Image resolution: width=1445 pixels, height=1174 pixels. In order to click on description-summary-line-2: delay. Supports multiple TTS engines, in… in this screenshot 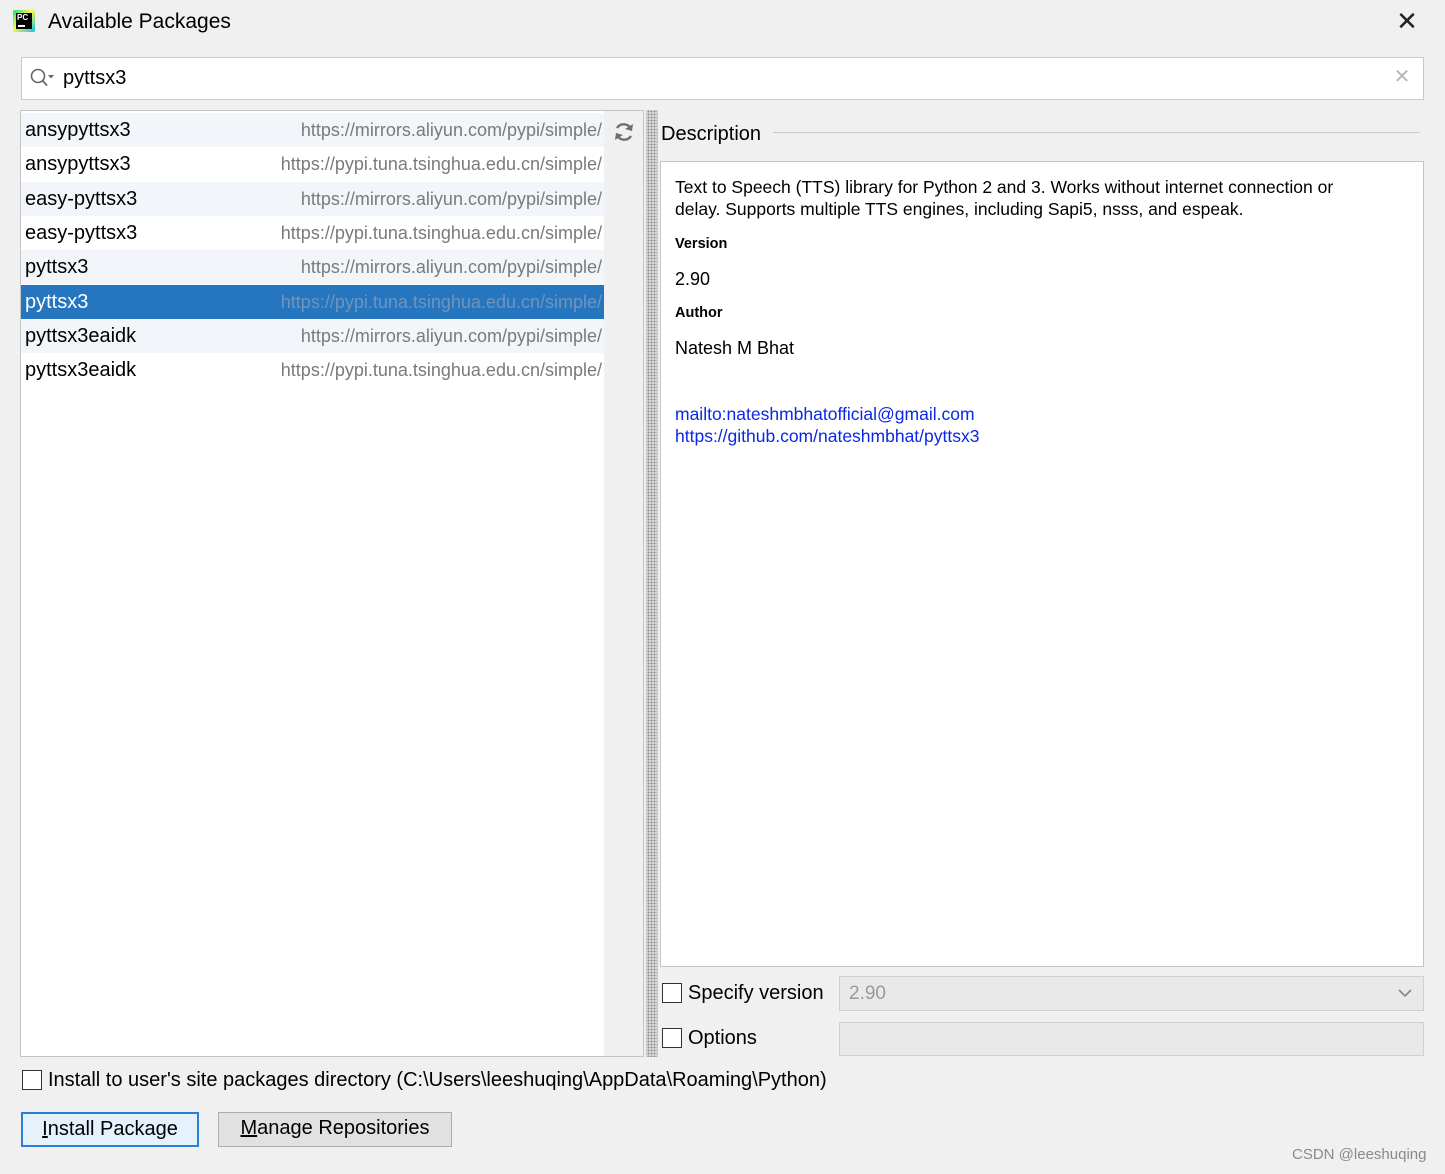, I will do `click(959, 209)`.